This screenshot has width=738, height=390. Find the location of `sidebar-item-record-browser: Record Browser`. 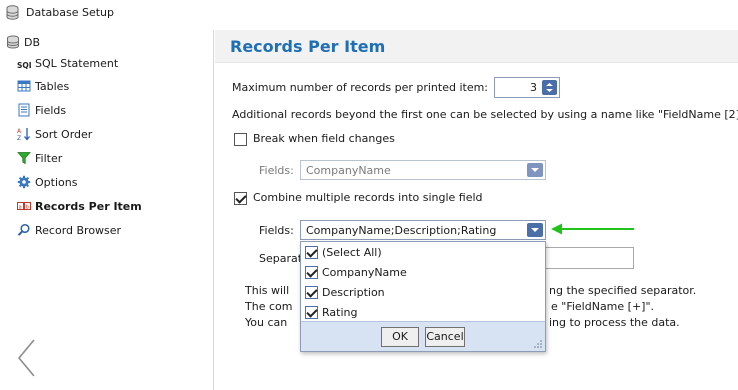

sidebar-item-record-browser: Record Browser is located at coordinates (71, 230).